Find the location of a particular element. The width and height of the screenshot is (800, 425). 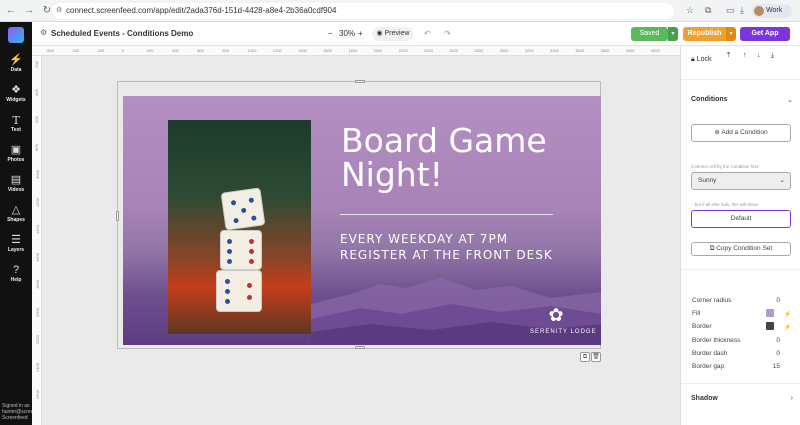

republish-dropdown-icon: ▾ is located at coordinates (731, 34).